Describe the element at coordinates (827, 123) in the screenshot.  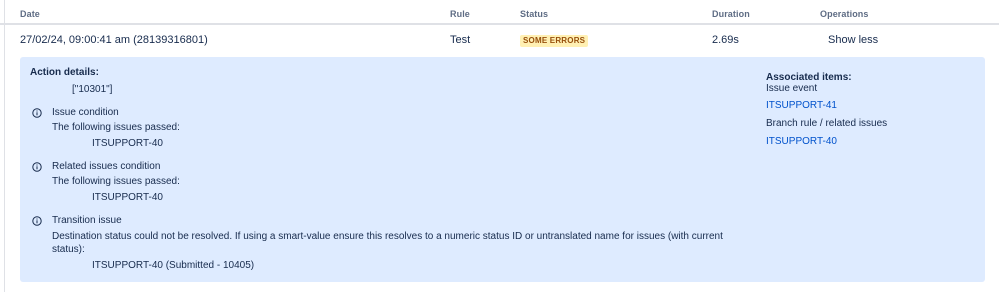
I see `branch-rule-label: Branch rule / related issues` at that location.